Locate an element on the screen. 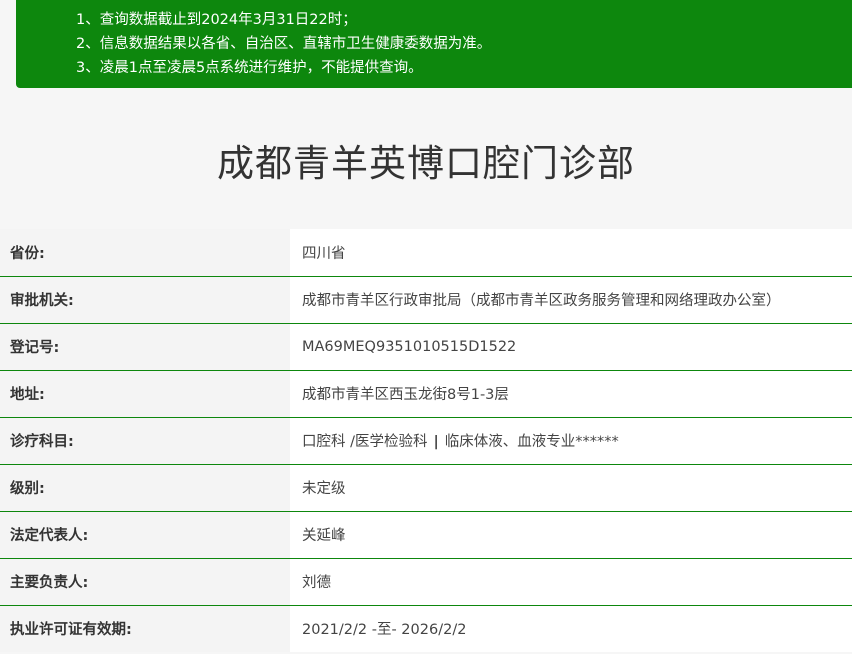 This screenshot has width=852, height=654. legal-rep-label: 法定代表人: is located at coordinates (145, 535).